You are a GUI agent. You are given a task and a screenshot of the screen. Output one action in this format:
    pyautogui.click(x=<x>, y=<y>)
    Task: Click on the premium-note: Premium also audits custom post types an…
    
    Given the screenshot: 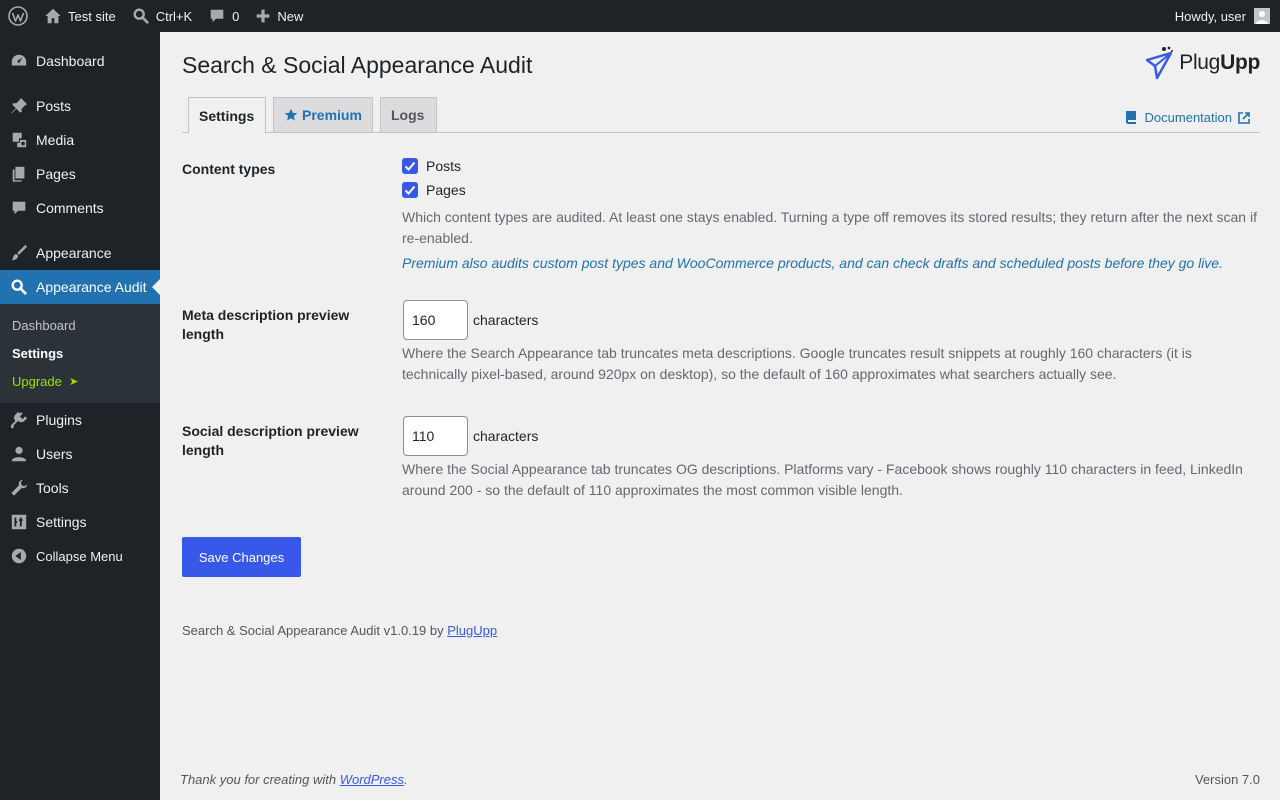 What is the action you would take?
    pyautogui.click(x=812, y=263)
    